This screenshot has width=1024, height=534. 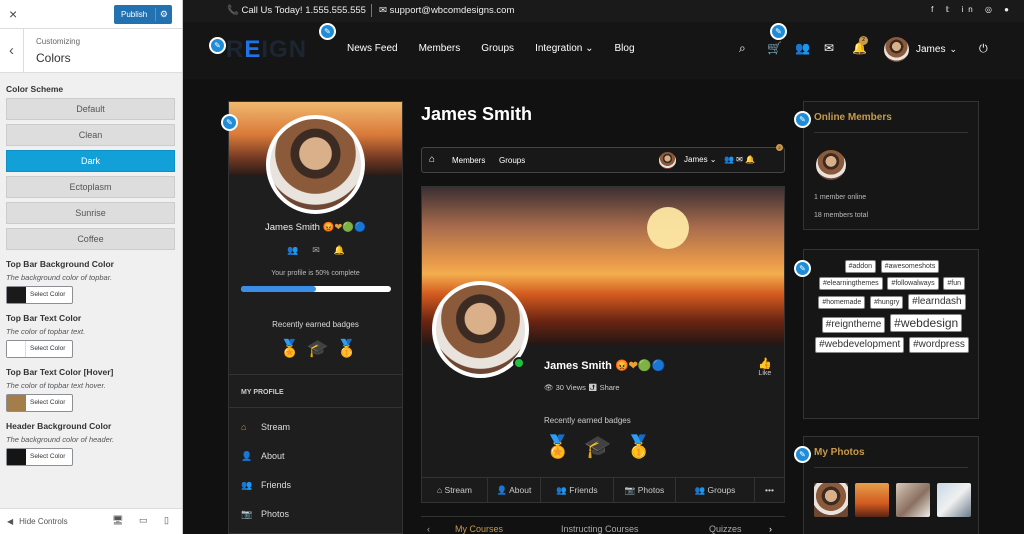 I want to click on tag-link: #learndash, so click(x=937, y=302).